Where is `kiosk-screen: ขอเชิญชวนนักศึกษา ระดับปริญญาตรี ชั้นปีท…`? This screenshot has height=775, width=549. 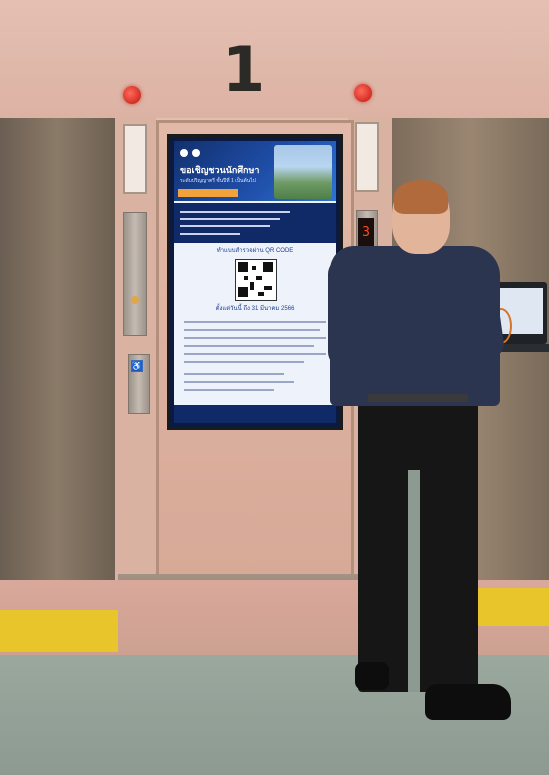 kiosk-screen: ขอเชิญชวนนักศึกษา ระดับปริญญาตรี ชั้นปีท… is located at coordinates (255, 282).